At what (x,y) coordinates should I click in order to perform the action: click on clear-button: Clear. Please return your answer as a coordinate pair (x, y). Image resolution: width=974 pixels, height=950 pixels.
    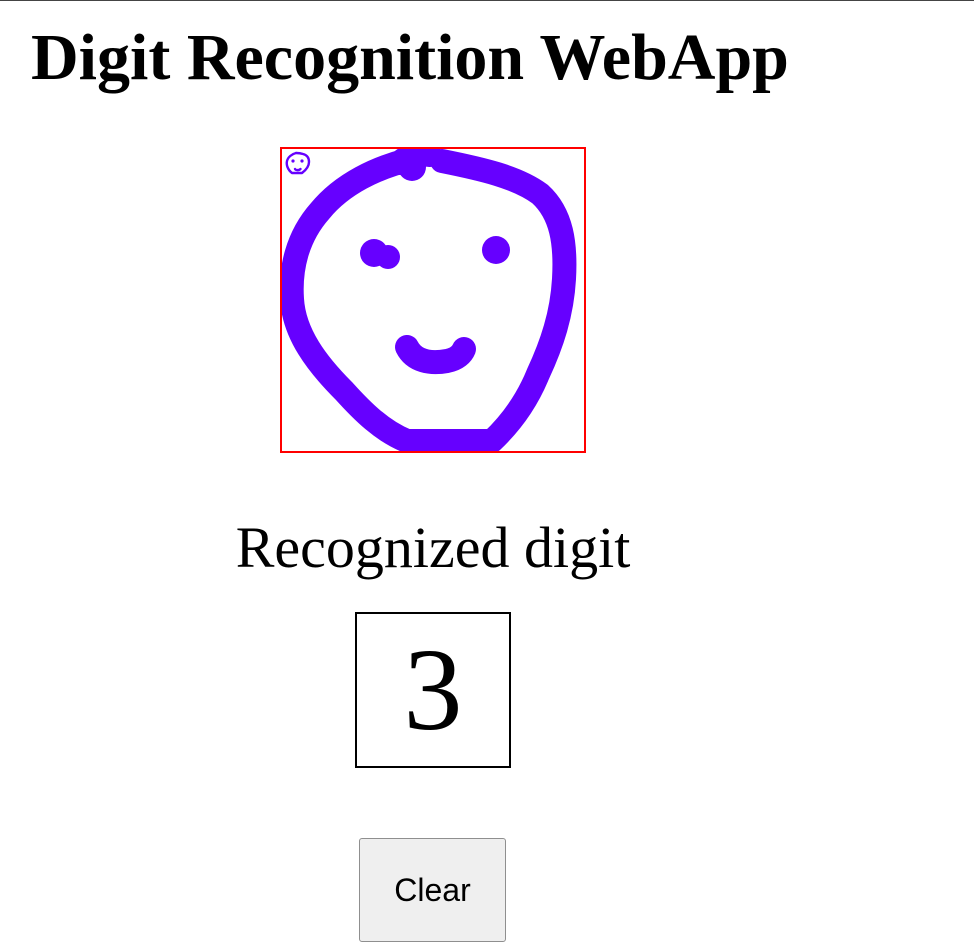
    Looking at the image, I should click on (432, 890).